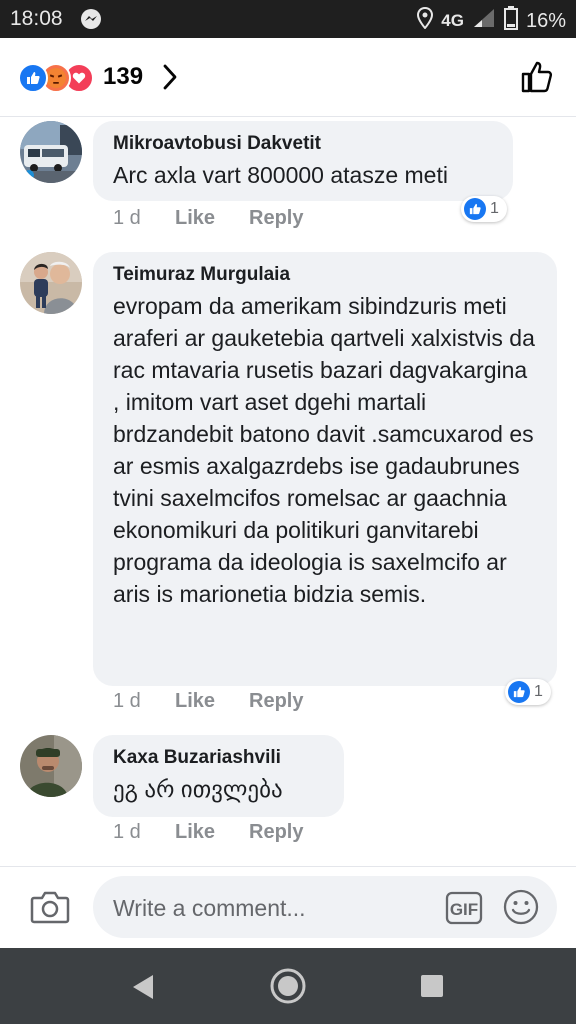 The width and height of the screenshot is (576, 1024). I want to click on status-indicators: 4G 16%, so click(491, 21).